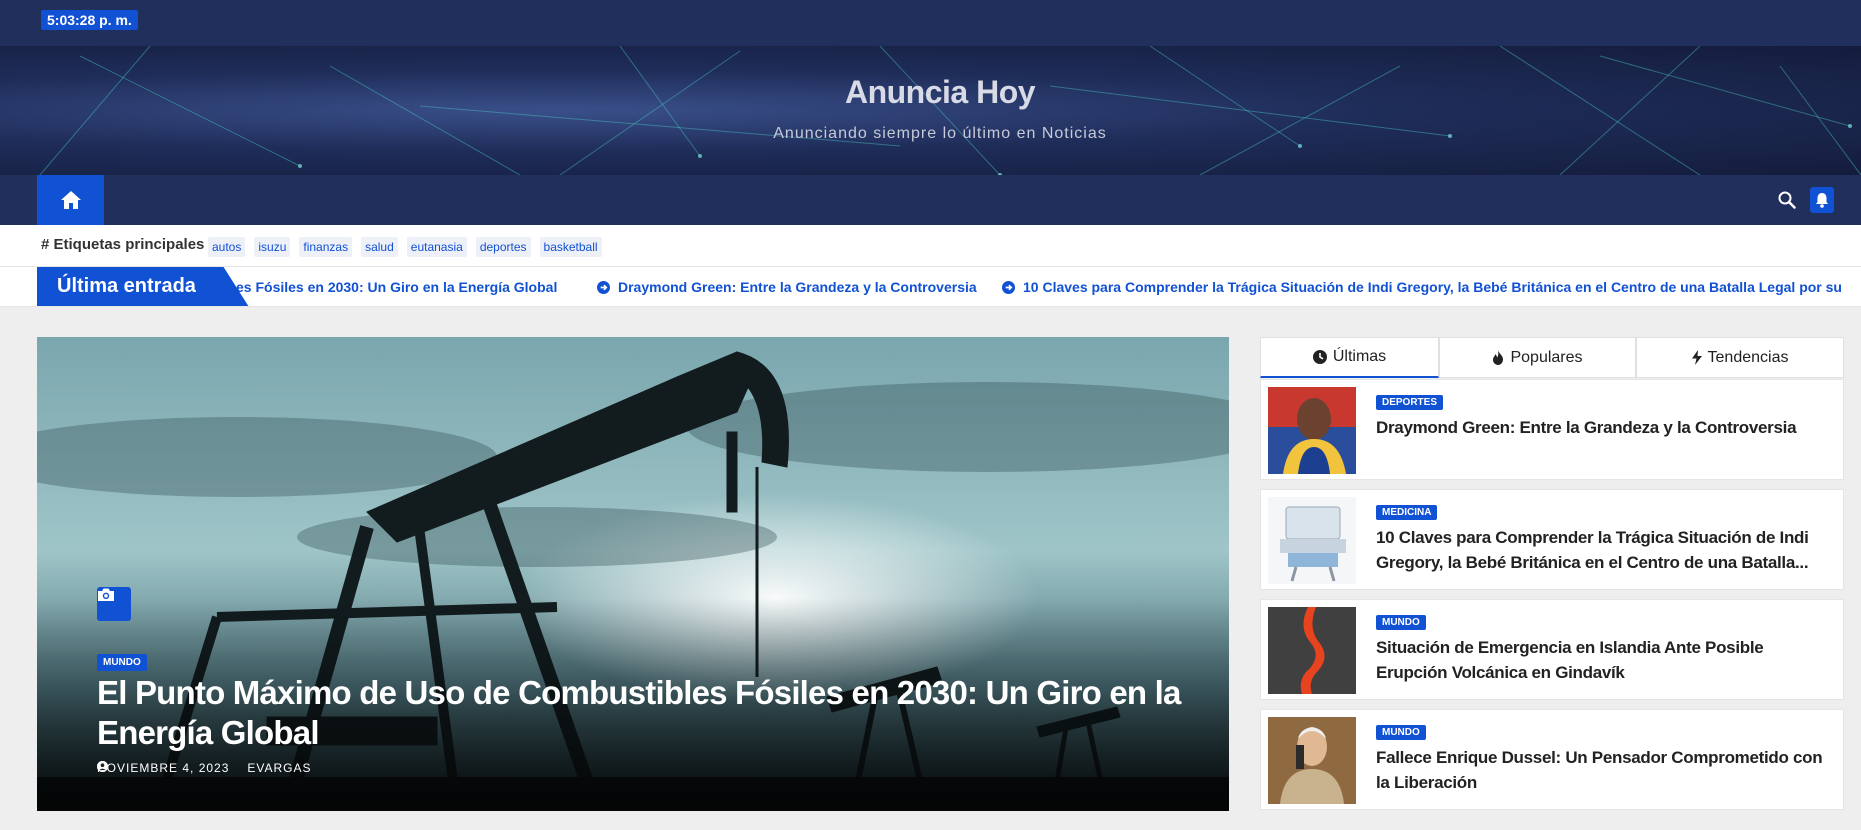  I want to click on category-badge: MEDICINA, so click(1407, 512).